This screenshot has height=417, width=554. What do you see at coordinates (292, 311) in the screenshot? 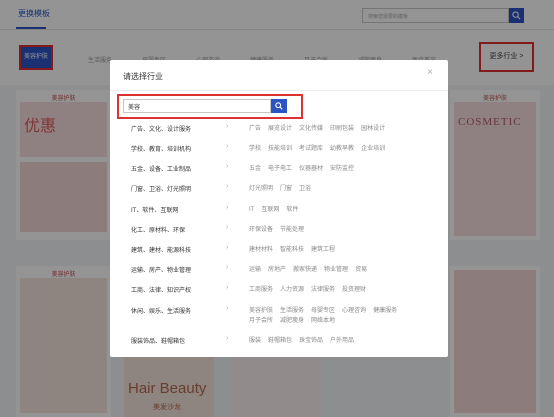
I see `industry-tag: 生活服务` at bounding box center [292, 311].